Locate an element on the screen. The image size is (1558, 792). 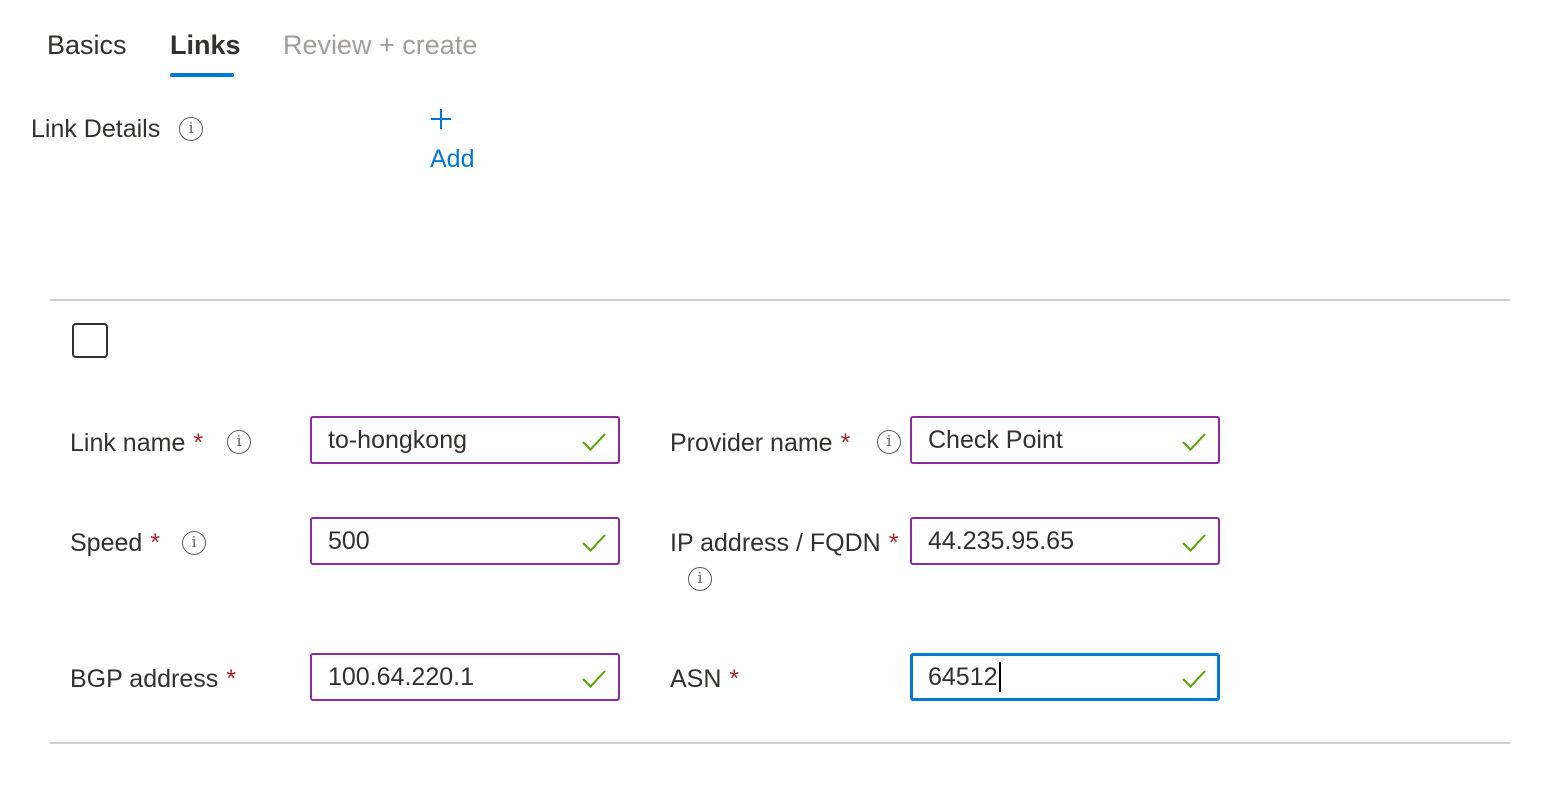
asn-value: 64512 is located at coordinates (963, 677).